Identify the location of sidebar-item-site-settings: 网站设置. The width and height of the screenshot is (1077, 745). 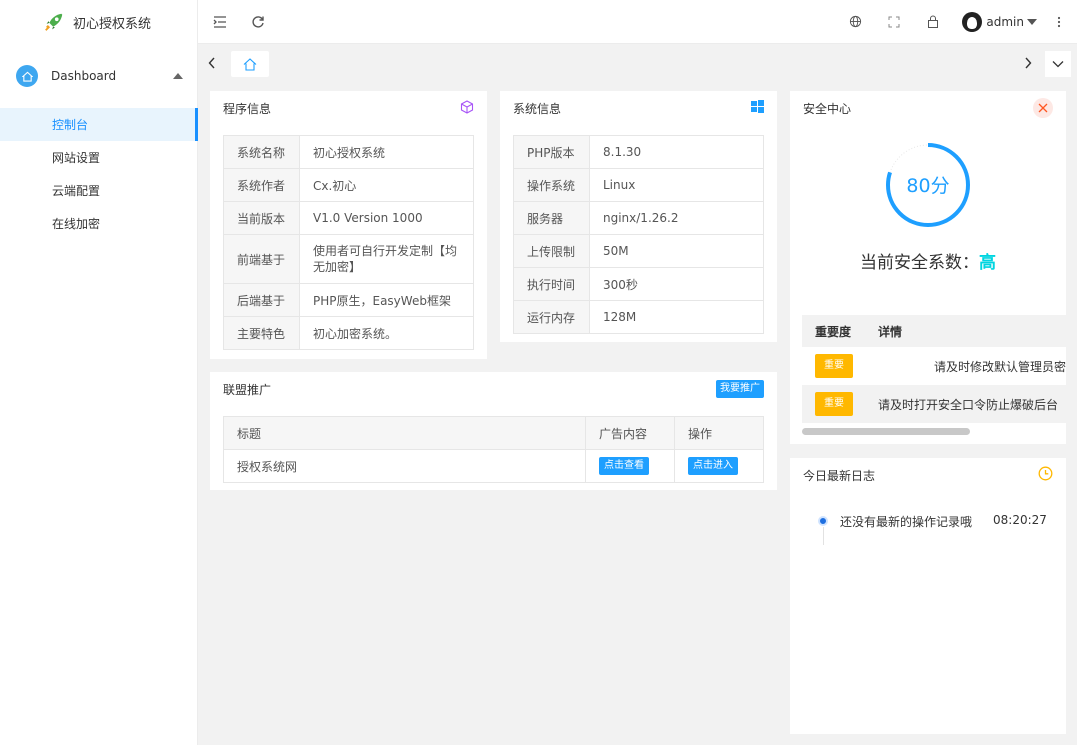
(98, 157).